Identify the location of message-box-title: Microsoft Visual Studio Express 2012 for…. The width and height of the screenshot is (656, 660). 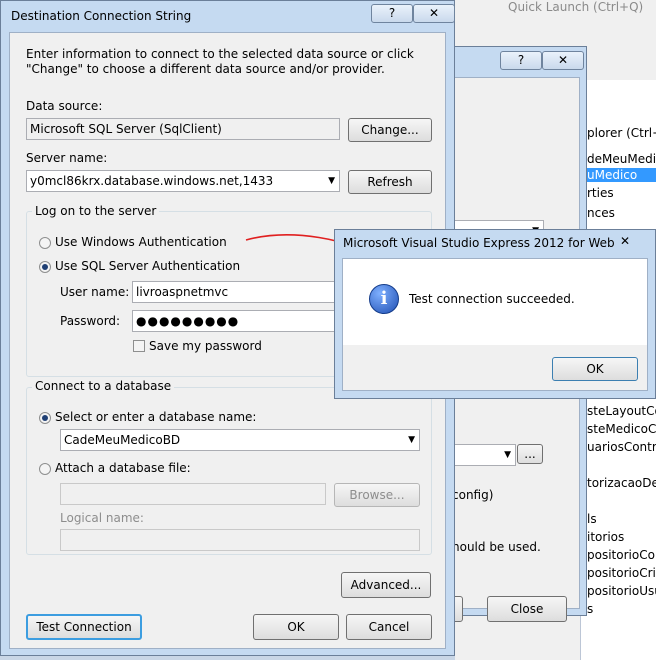
(479, 243).